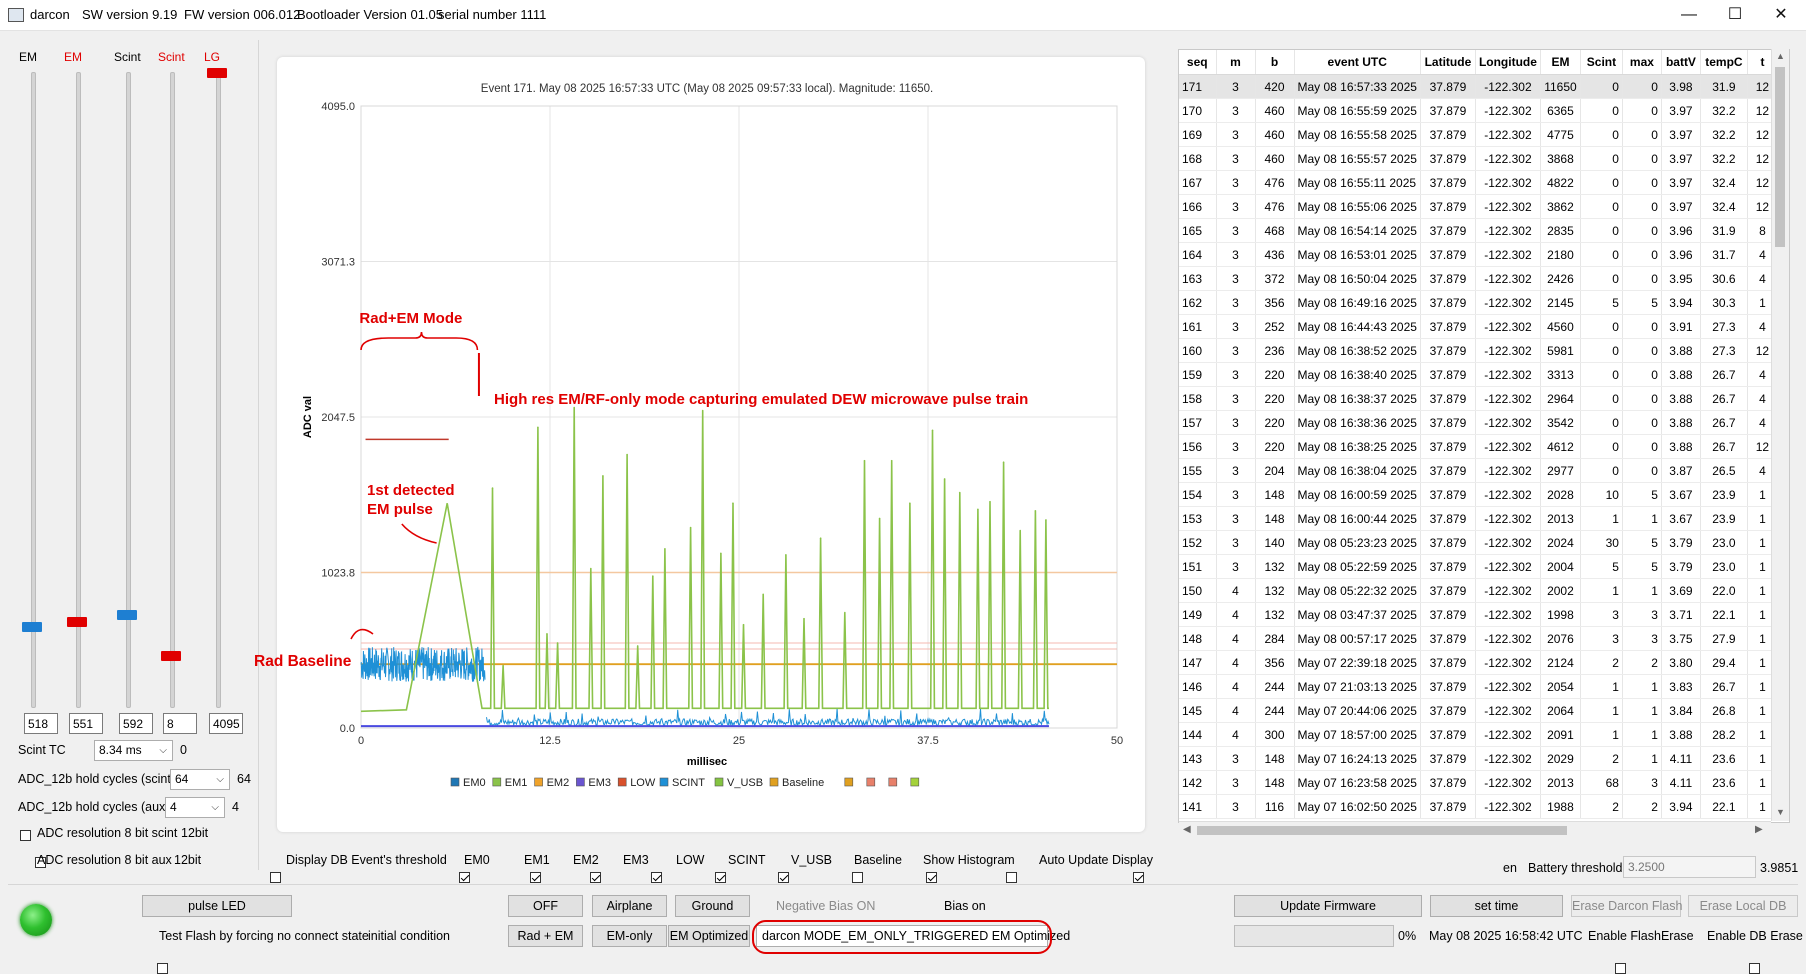 The width and height of the screenshot is (1806, 974). What do you see at coordinates (366, 860) in the screenshot?
I see `option-label: Display DB Event's threshold` at bounding box center [366, 860].